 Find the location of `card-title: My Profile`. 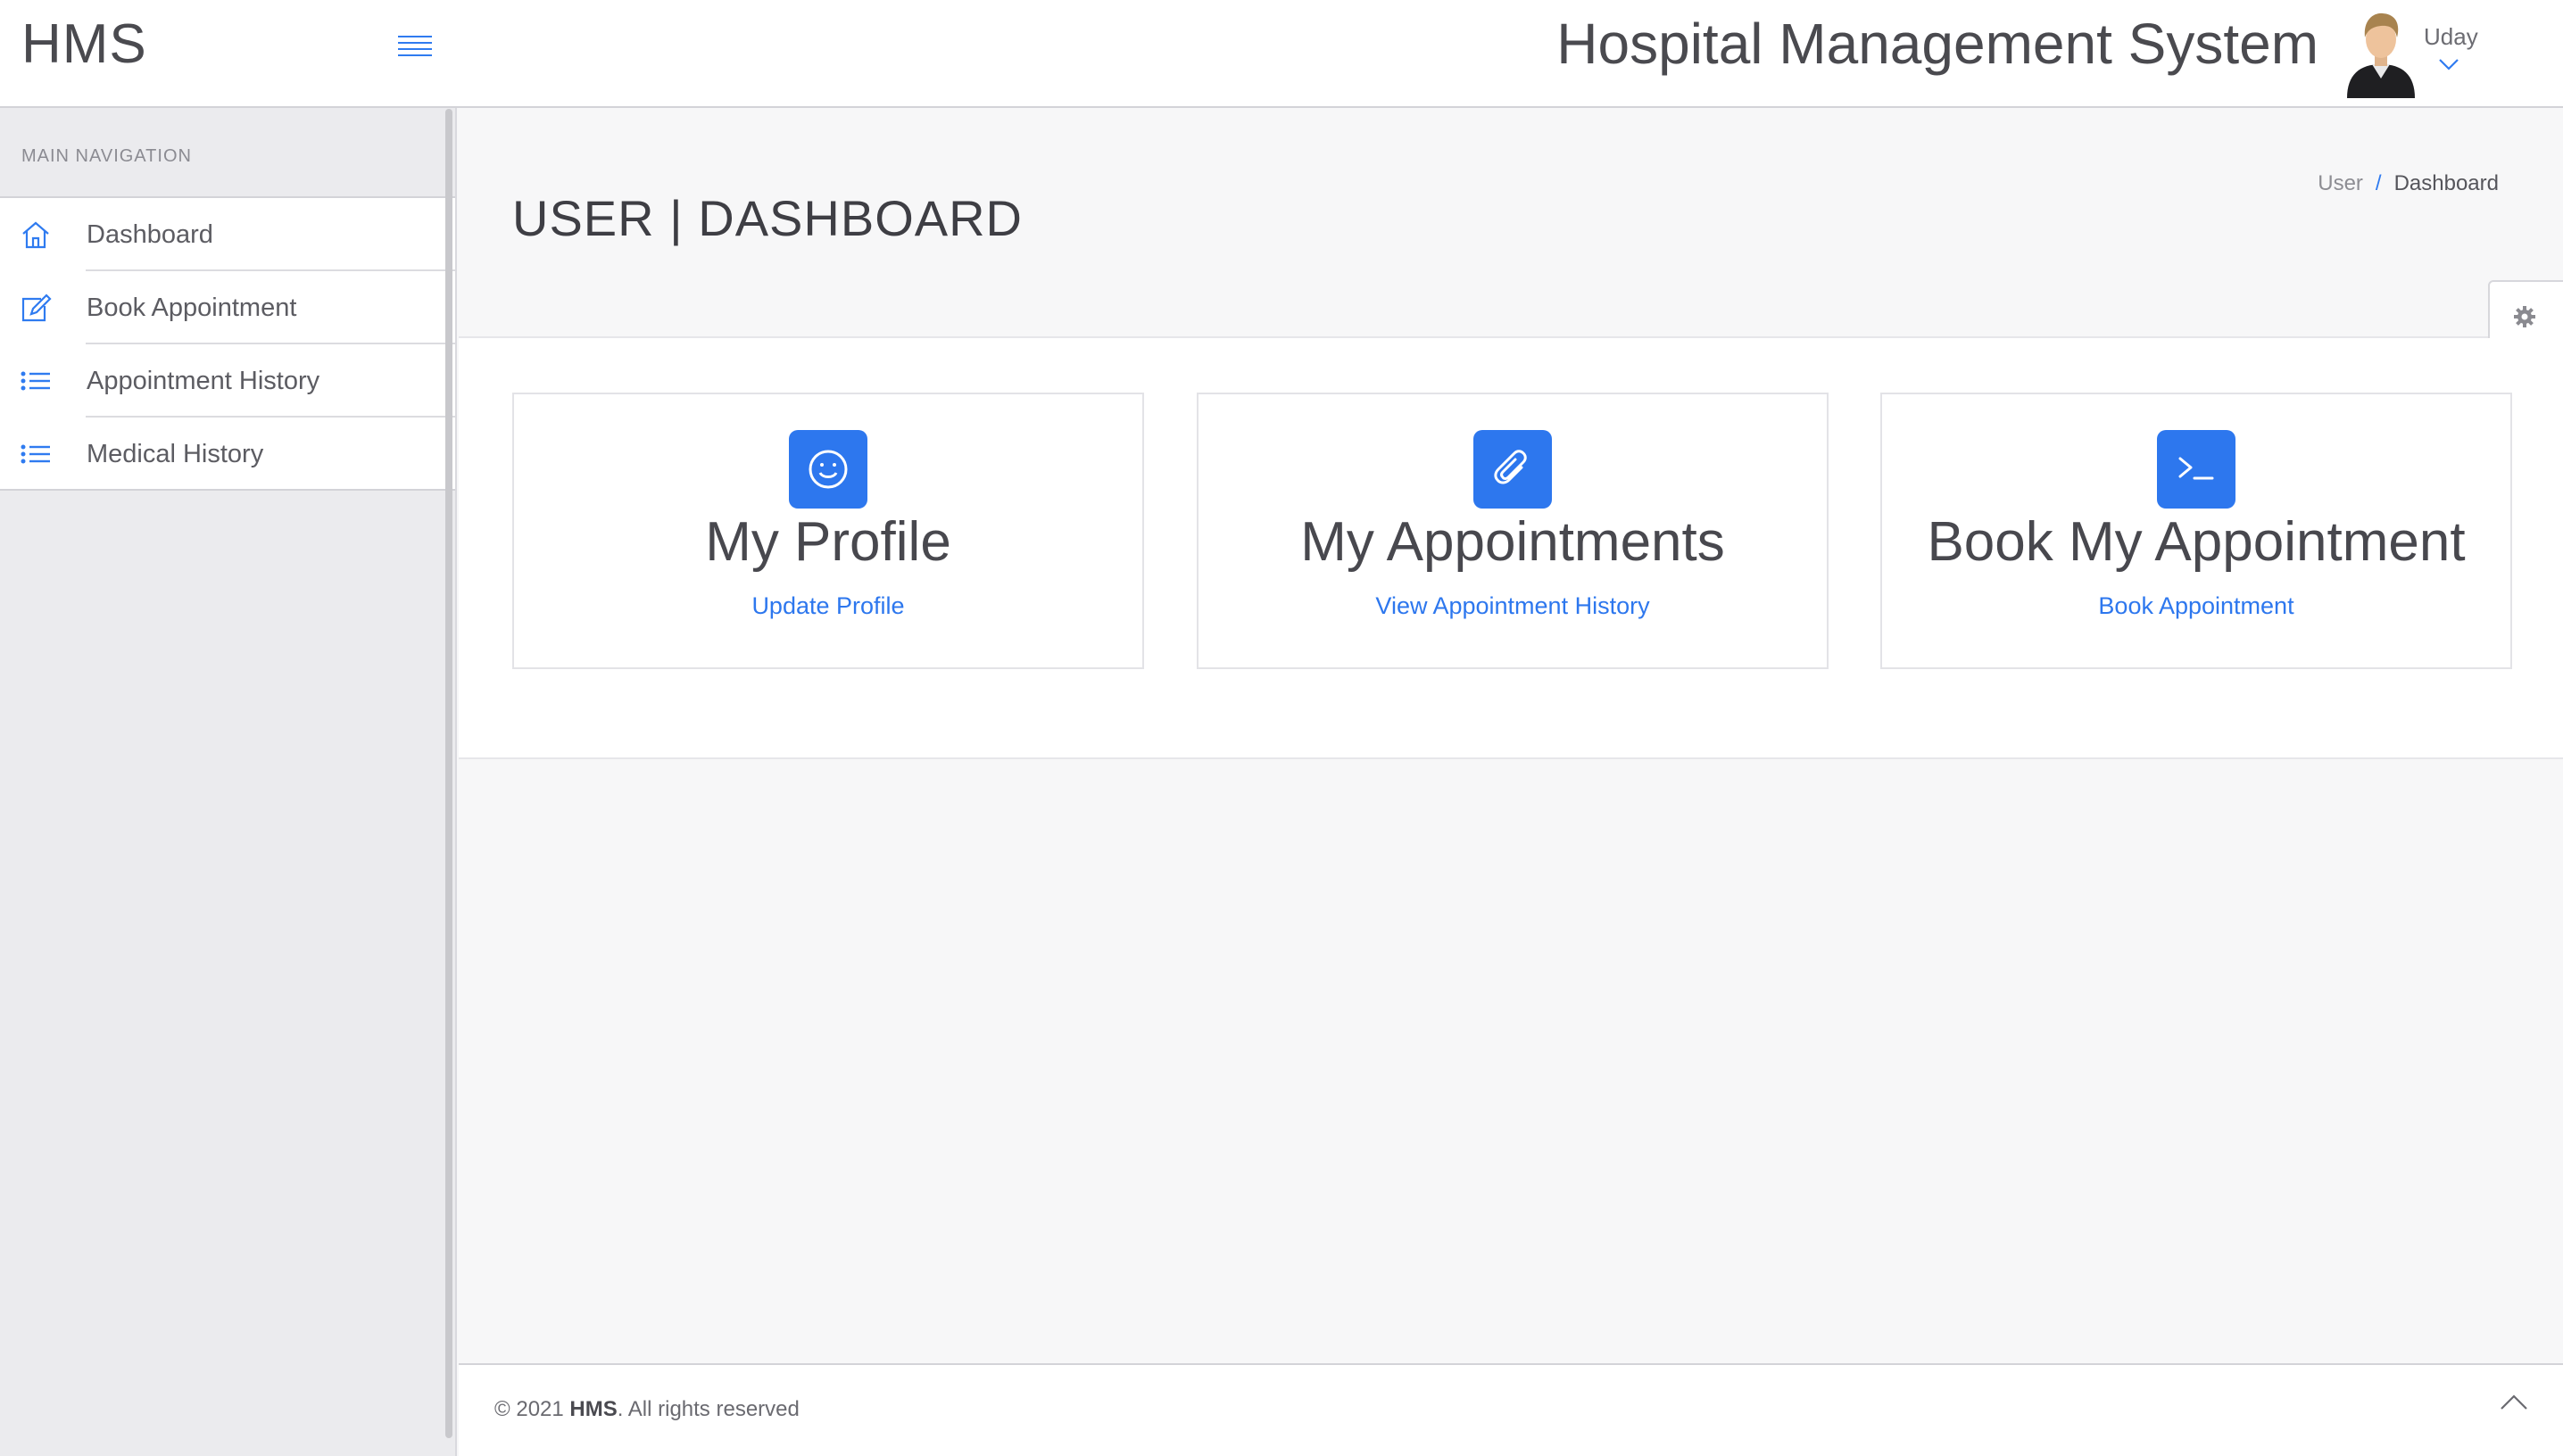

card-title: My Profile is located at coordinates (828, 542).